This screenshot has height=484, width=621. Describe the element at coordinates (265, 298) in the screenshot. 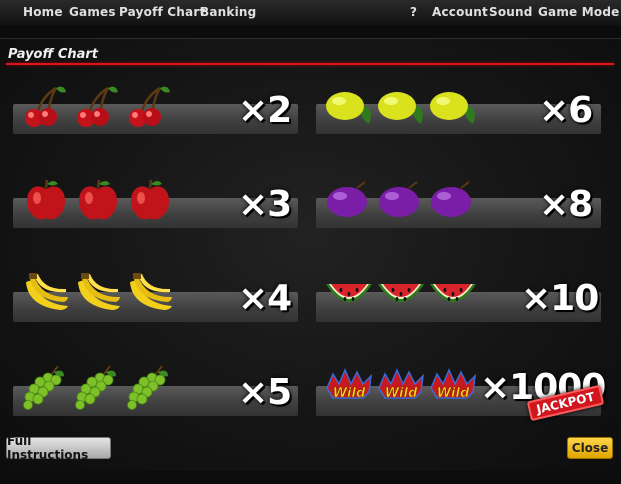

I see `multiplier-banana: ×4` at that location.